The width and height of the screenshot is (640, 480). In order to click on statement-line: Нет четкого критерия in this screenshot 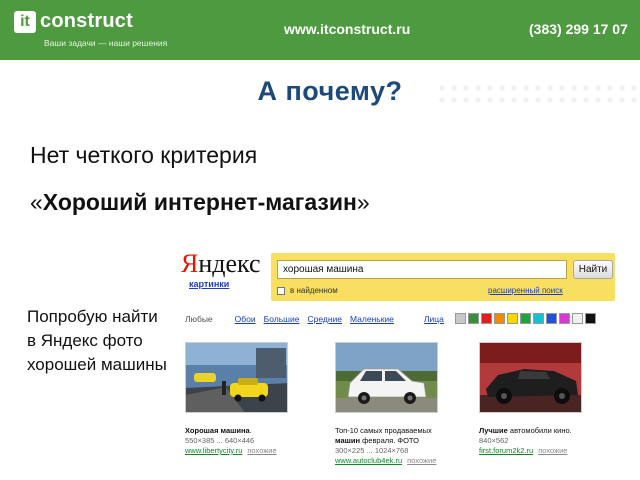, I will do `click(144, 155)`.